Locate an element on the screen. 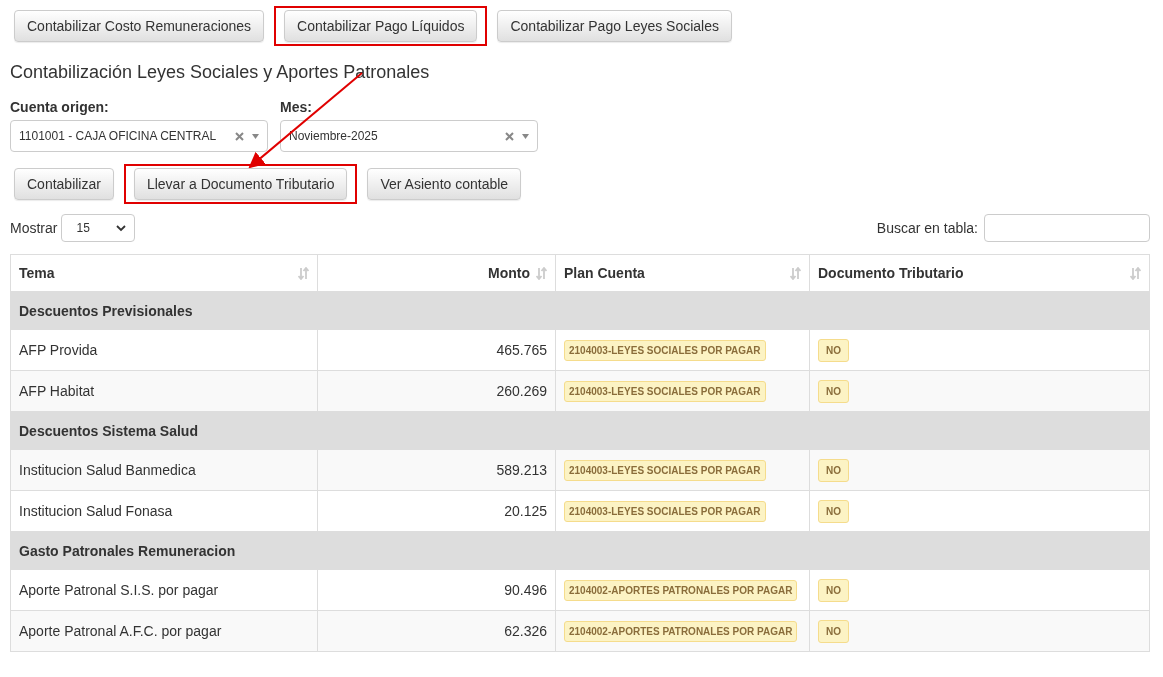 This screenshot has width=1163, height=677. group-header: Descuentos Previsionales is located at coordinates (580, 310).